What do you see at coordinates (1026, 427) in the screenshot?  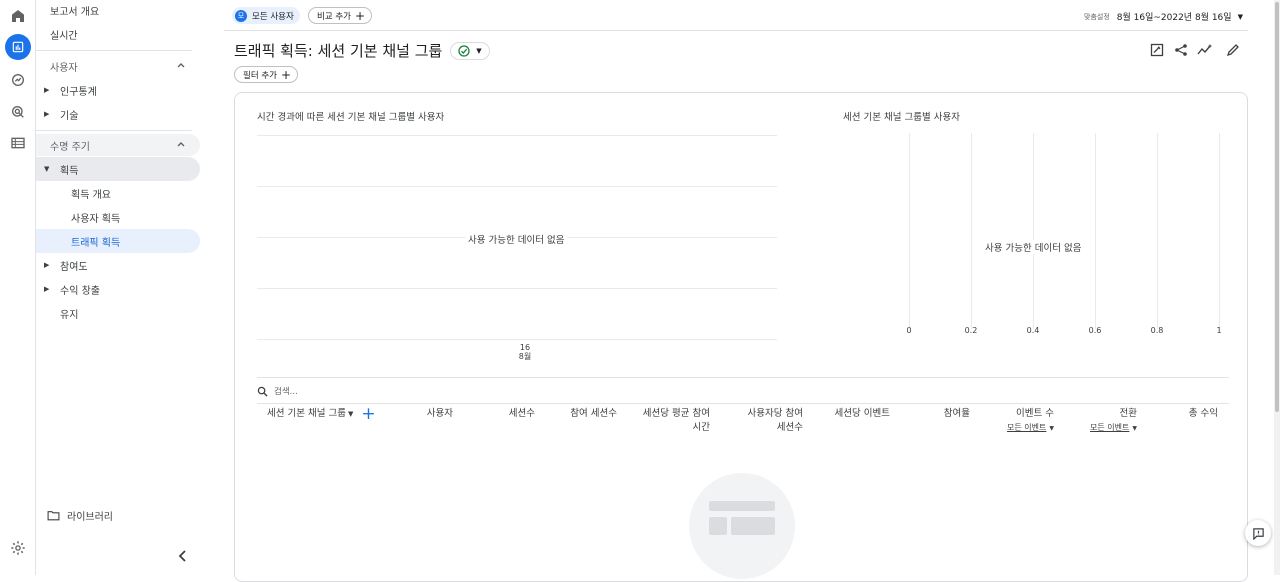 I see `event-filter-dropdown: 모든 이벤트` at bounding box center [1026, 427].